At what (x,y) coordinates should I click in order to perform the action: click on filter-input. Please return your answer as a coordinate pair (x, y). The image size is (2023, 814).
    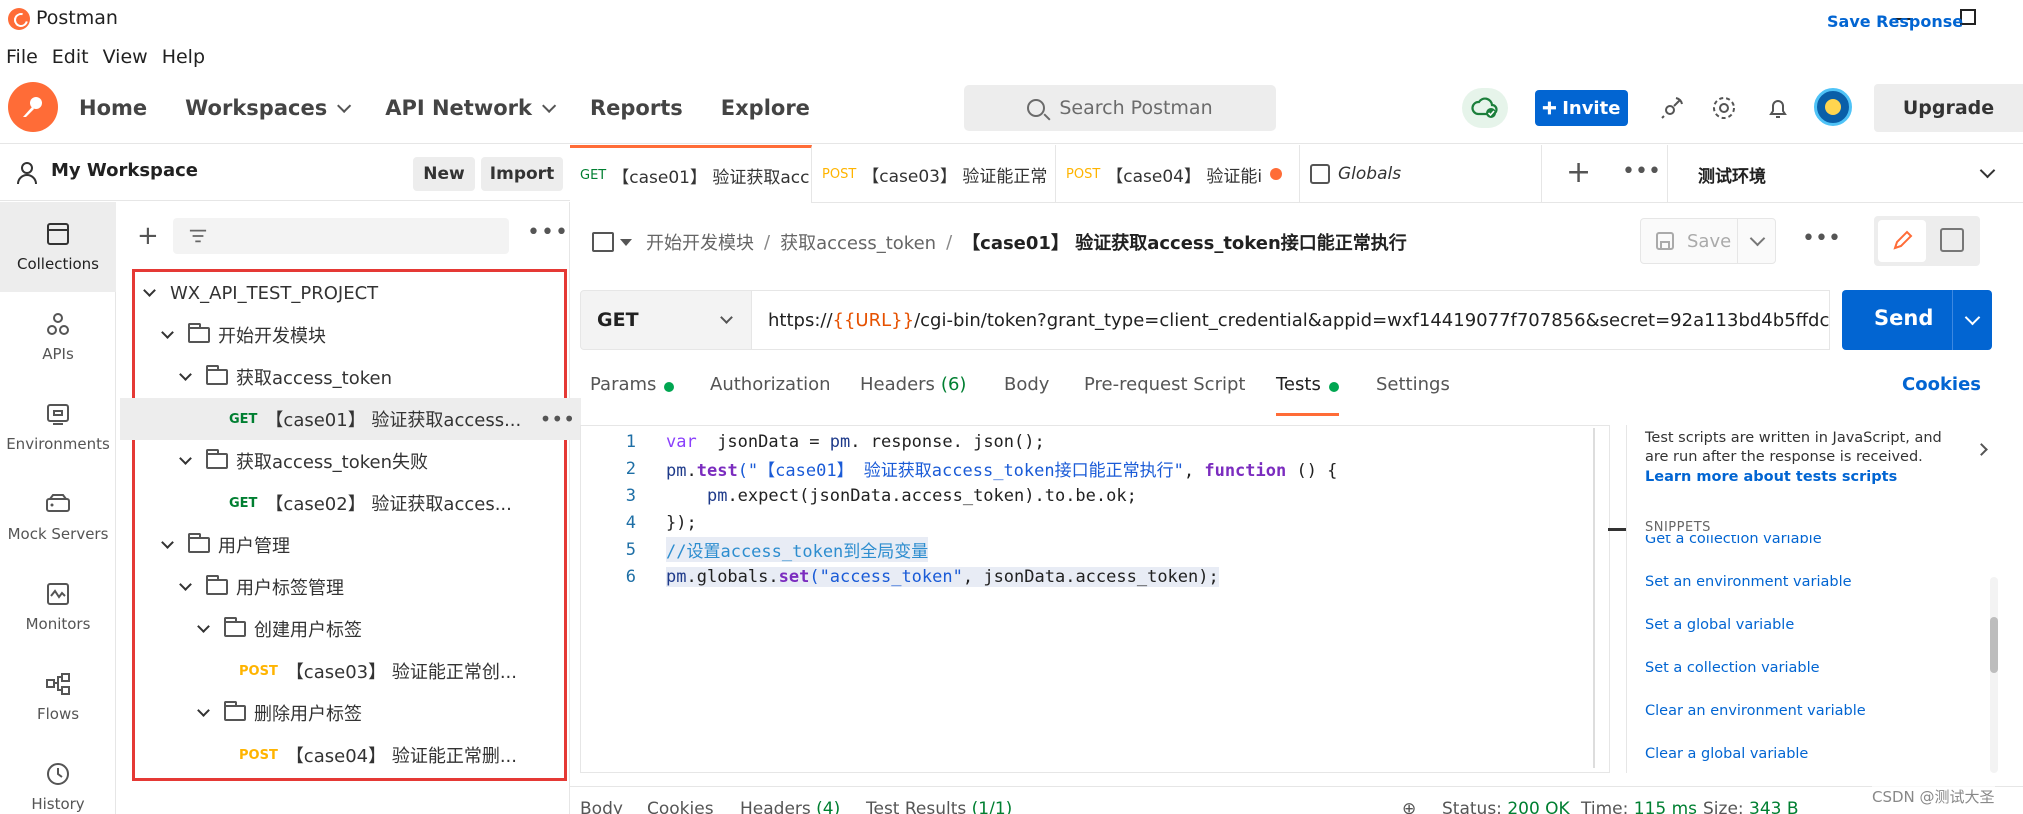
    Looking at the image, I should click on (341, 236).